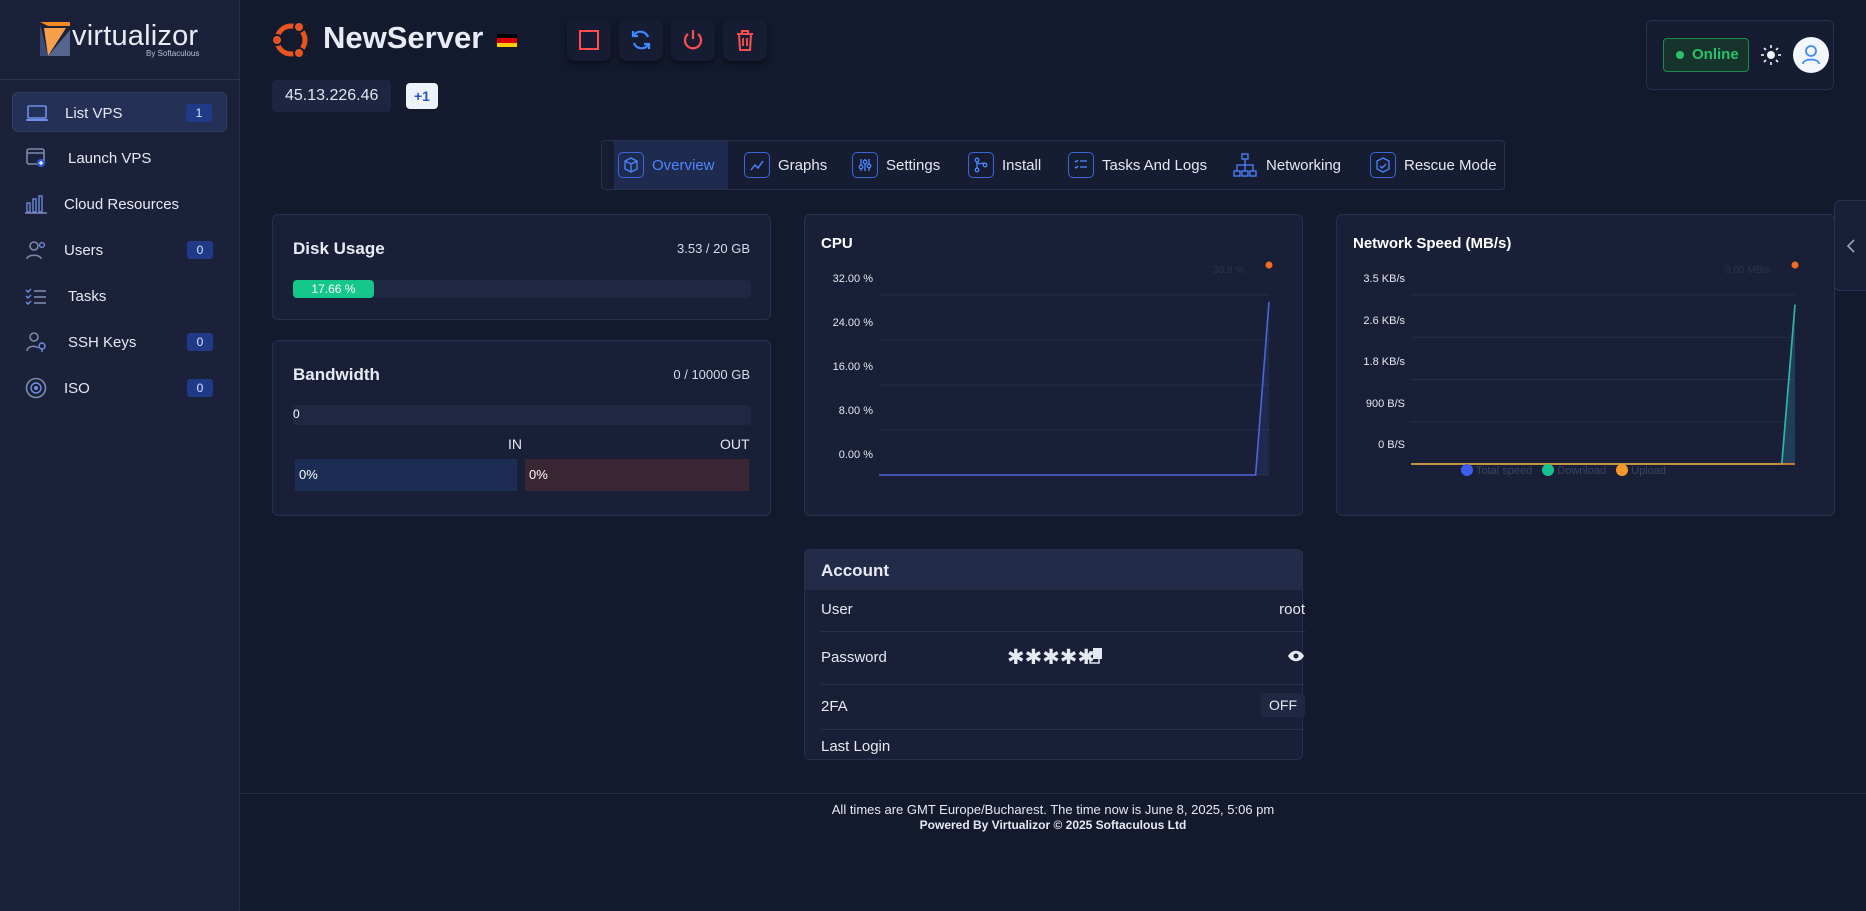  I want to click on sidebar-item-users: Users 0, so click(119, 250).